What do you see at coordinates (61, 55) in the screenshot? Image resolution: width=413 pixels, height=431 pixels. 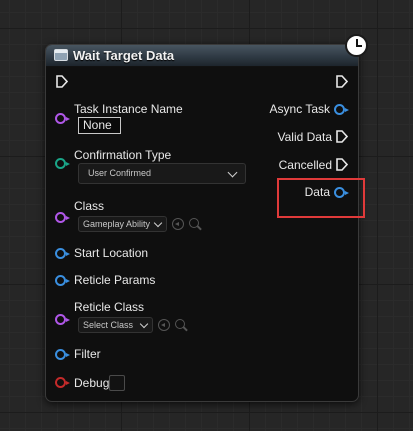 I see `function-node-icon` at bounding box center [61, 55].